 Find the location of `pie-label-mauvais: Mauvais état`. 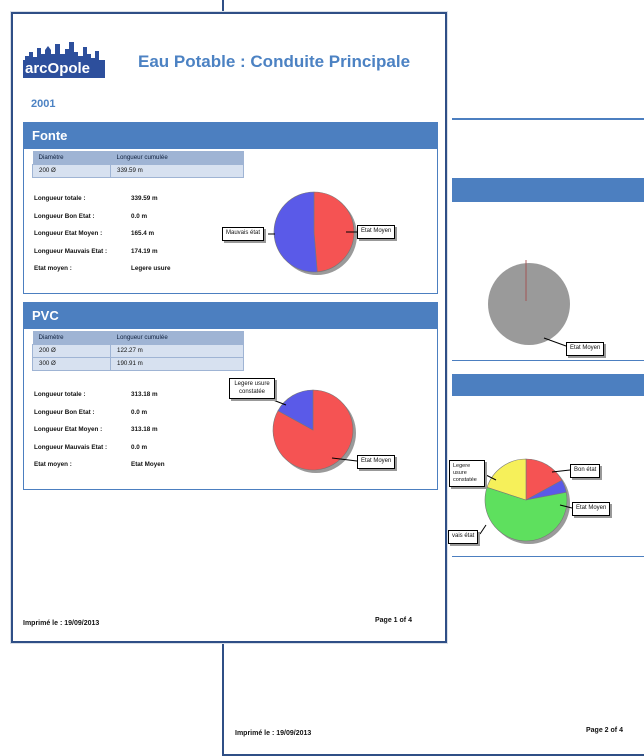

pie-label-mauvais: Mauvais état is located at coordinates (243, 234).